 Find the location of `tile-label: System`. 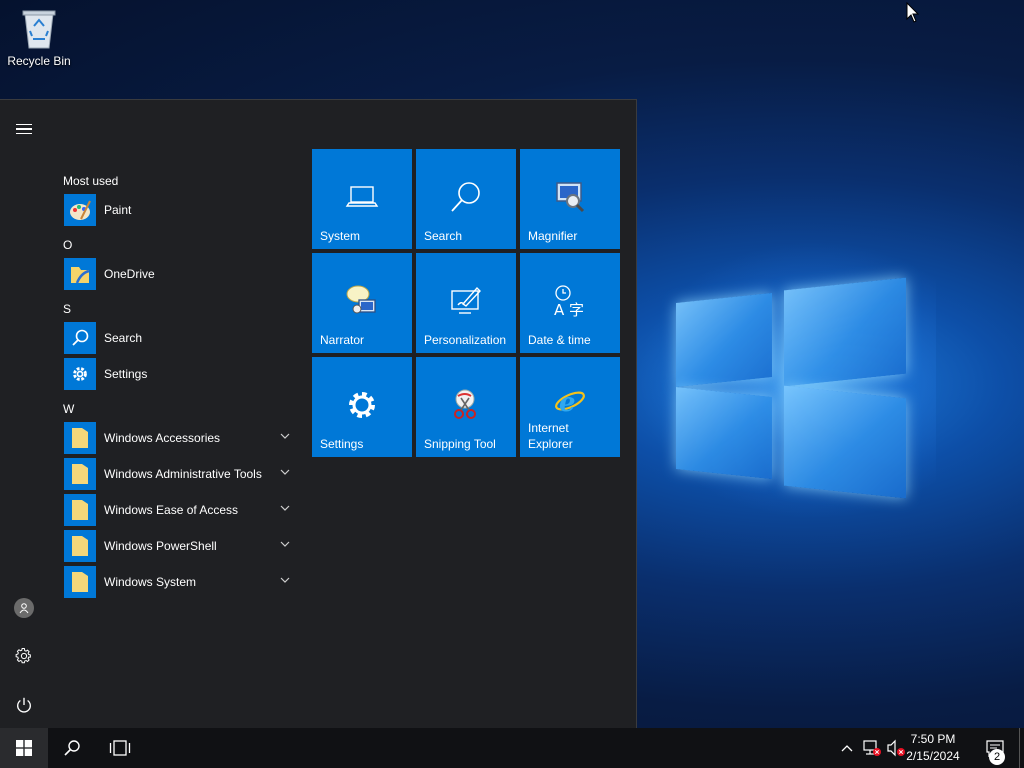

tile-label: System is located at coordinates (340, 236).